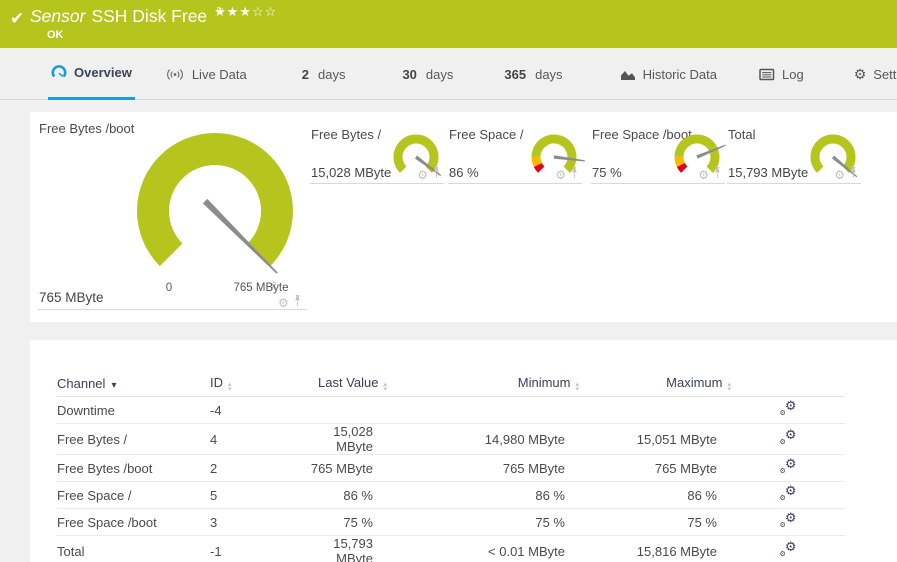  I want to click on tab-live-data: Live Data, so click(206, 74).